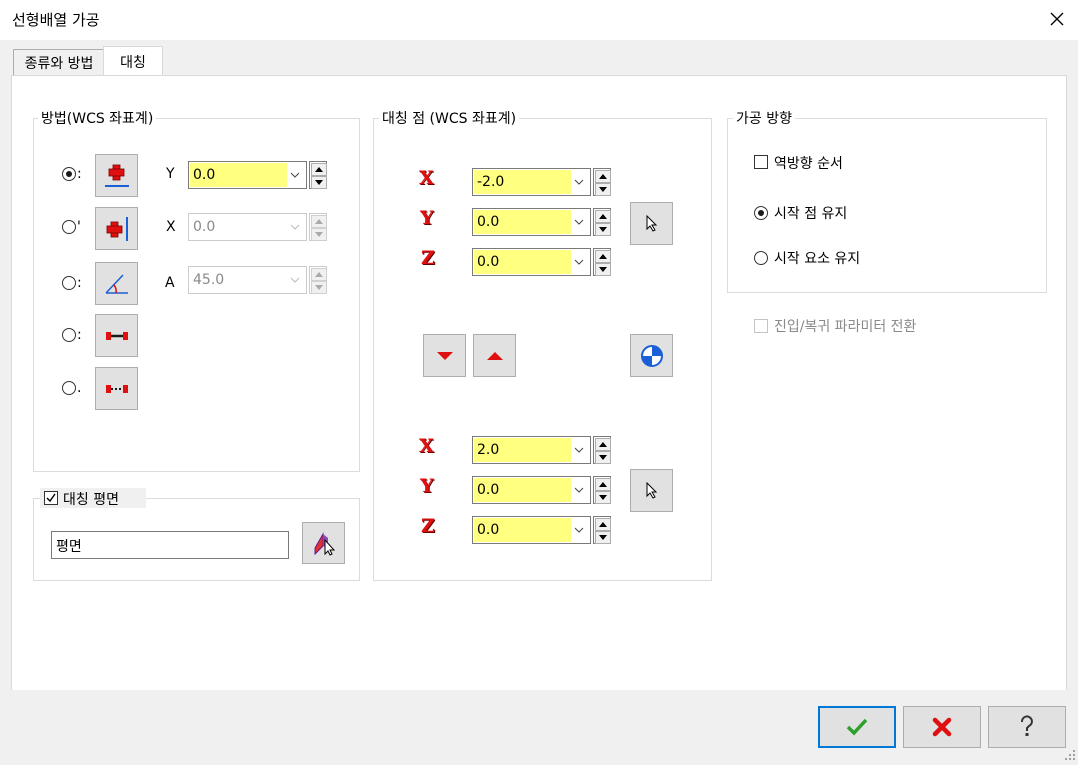 This screenshot has width=1078, height=765. I want to click on method-radio-4-label: :, so click(79, 335).